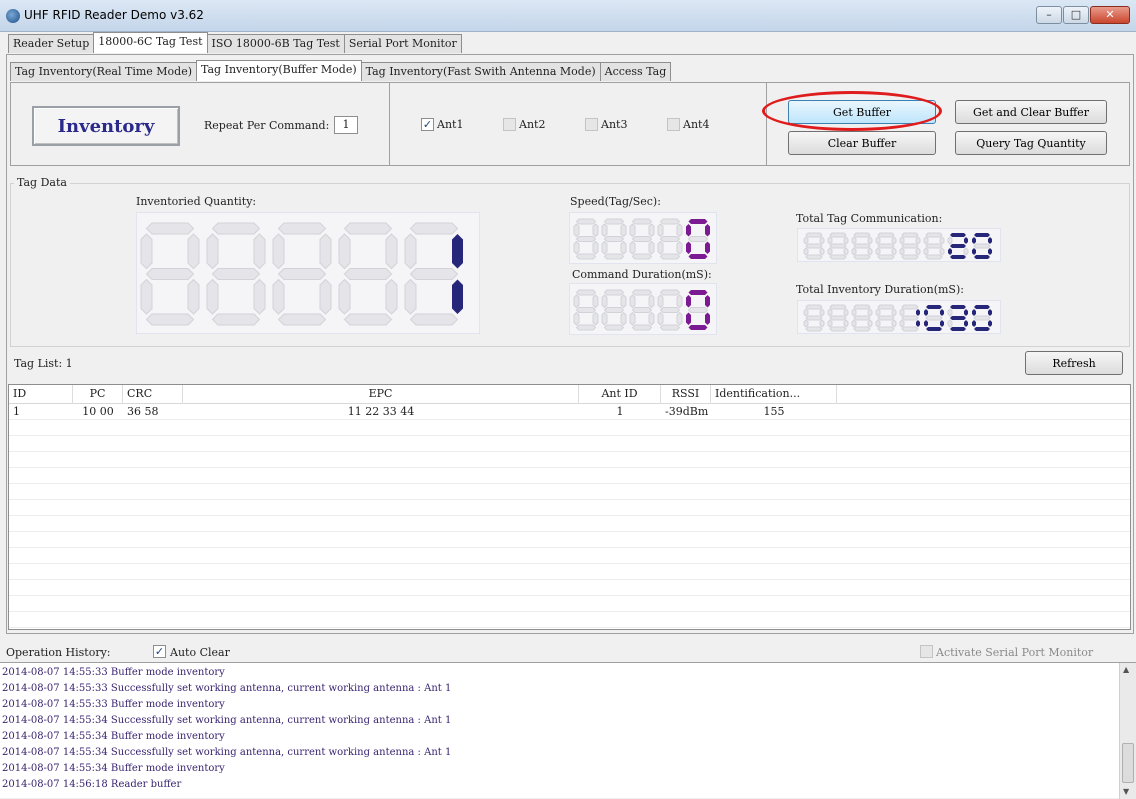 This screenshot has width=1136, height=799. Describe the element at coordinates (1049, 15) in the screenshot. I see `minimize-button: –` at that location.